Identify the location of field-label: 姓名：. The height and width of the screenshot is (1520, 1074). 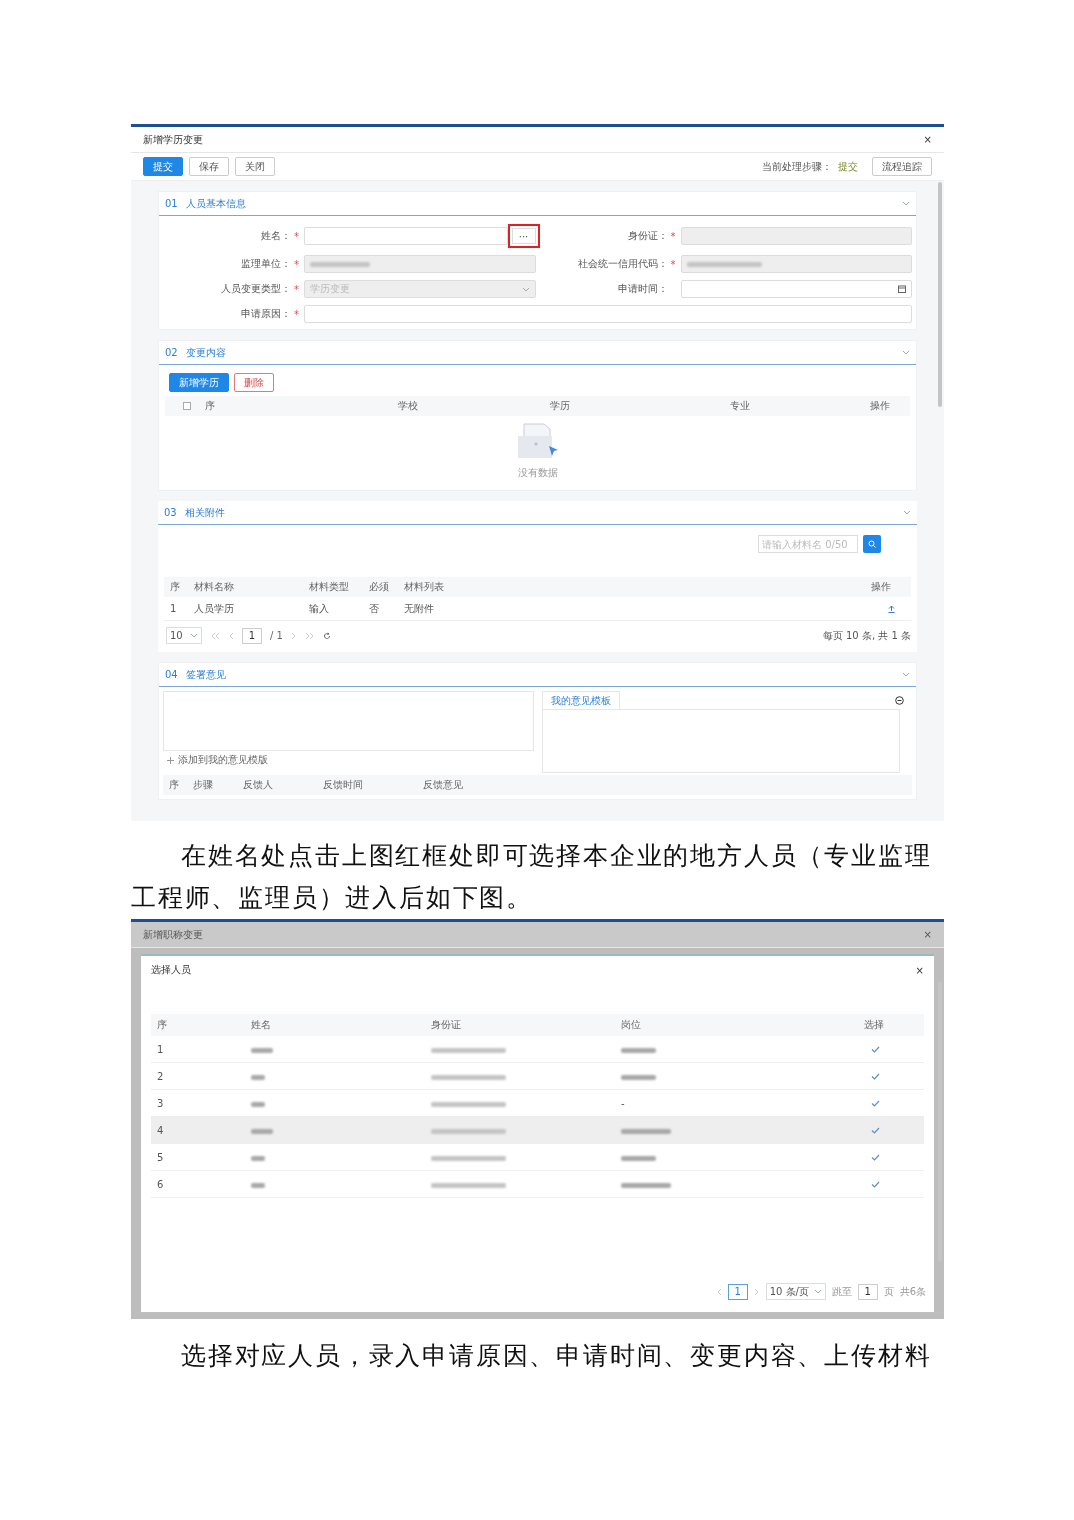
(276, 236).